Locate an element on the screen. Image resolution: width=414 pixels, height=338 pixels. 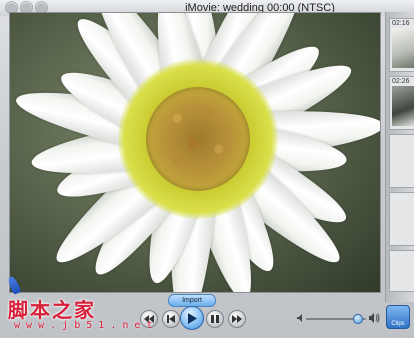
fast-forward-button is located at coordinates (237, 319).